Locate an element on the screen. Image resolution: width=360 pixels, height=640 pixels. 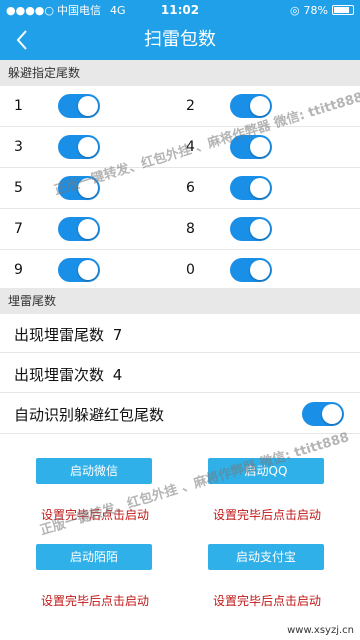
toggle-row: 7 8 is located at coordinates (180, 229).